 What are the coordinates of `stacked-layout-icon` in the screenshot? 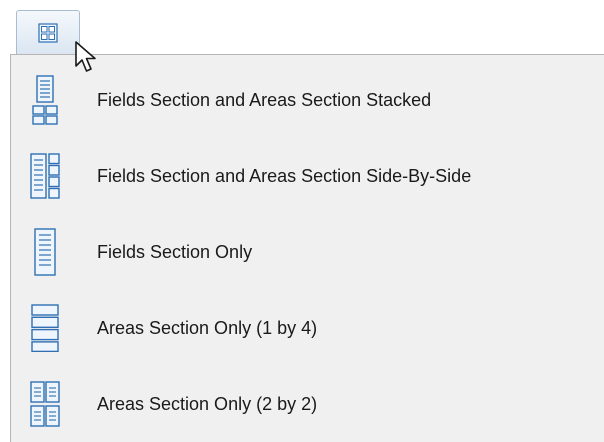 It's located at (45, 100).